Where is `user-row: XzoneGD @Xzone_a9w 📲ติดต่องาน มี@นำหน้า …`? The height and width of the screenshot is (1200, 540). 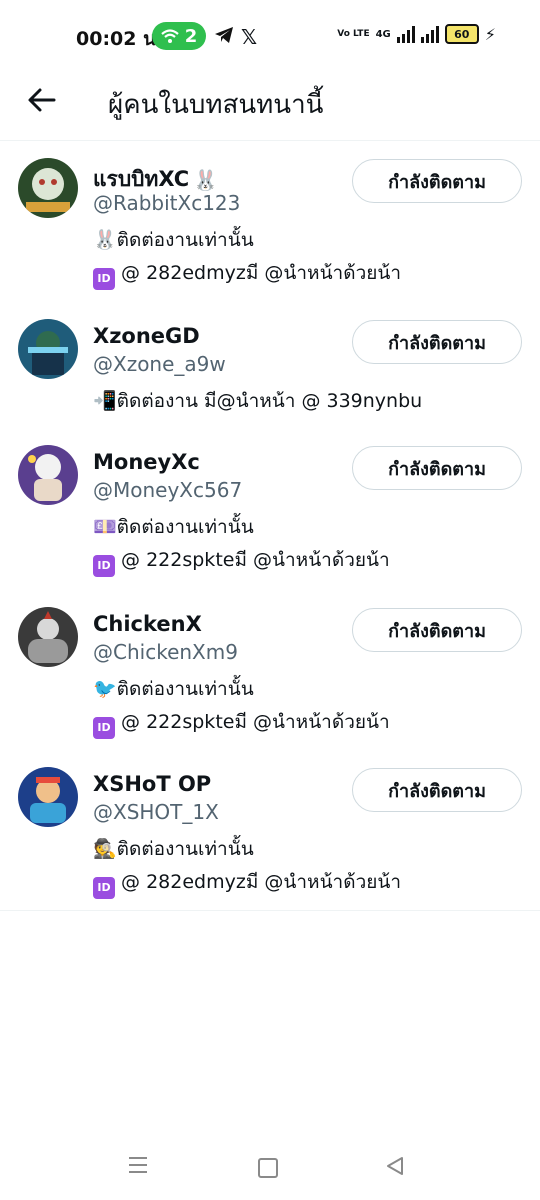 user-row: XzoneGD @Xzone_a9w 📲ติดต่องาน มี@นำหน้า … is located at coordinates (270, 366).